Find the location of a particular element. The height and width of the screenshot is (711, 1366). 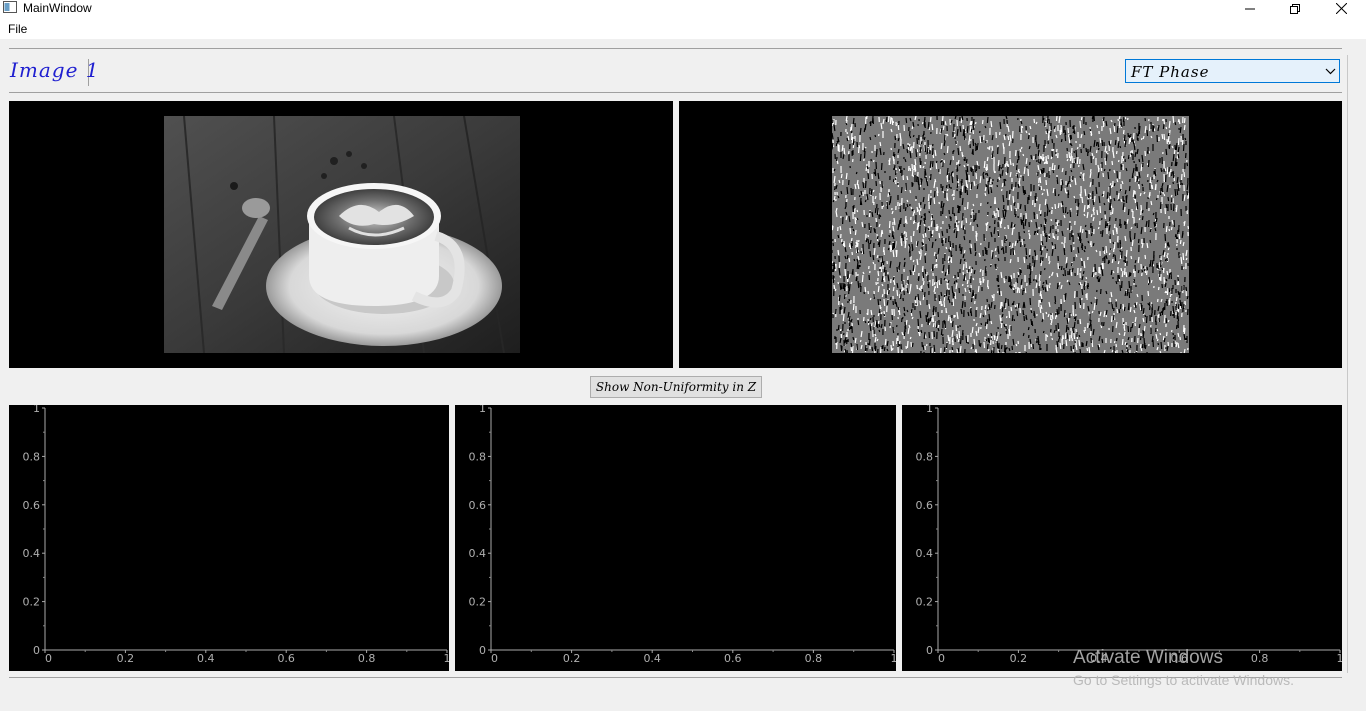

minimize-button is located at coordinates (1250, 8).